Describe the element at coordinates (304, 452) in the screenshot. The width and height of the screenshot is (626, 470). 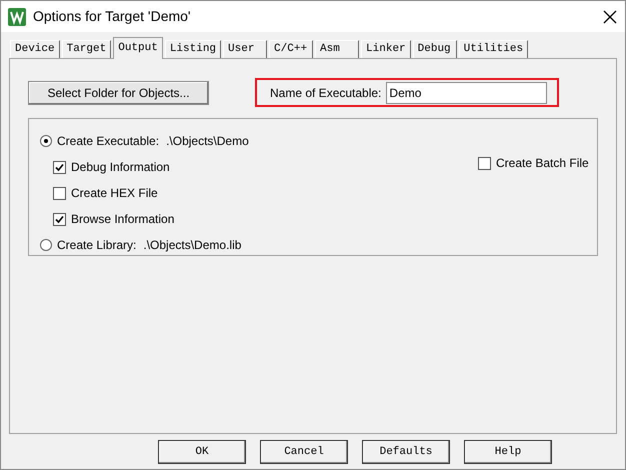
I see `dialog-button: Cancel` at that location.